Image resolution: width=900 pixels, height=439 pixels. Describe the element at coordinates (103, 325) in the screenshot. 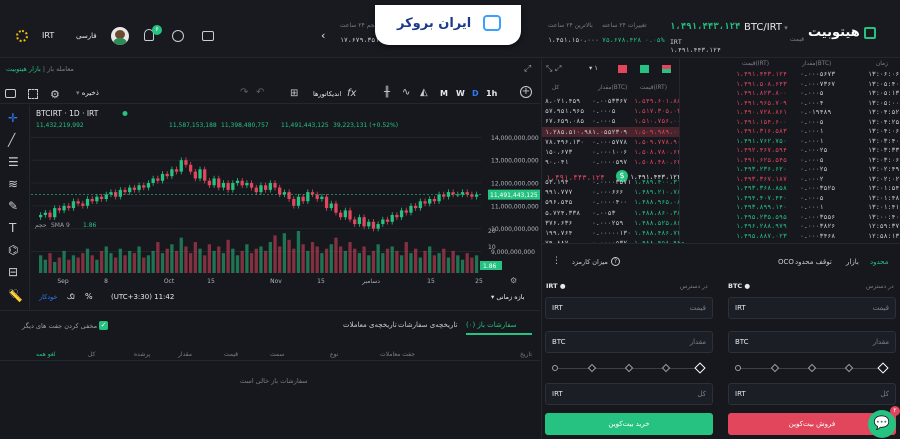

I see `hide-others-checkbox: ✓` at that location.